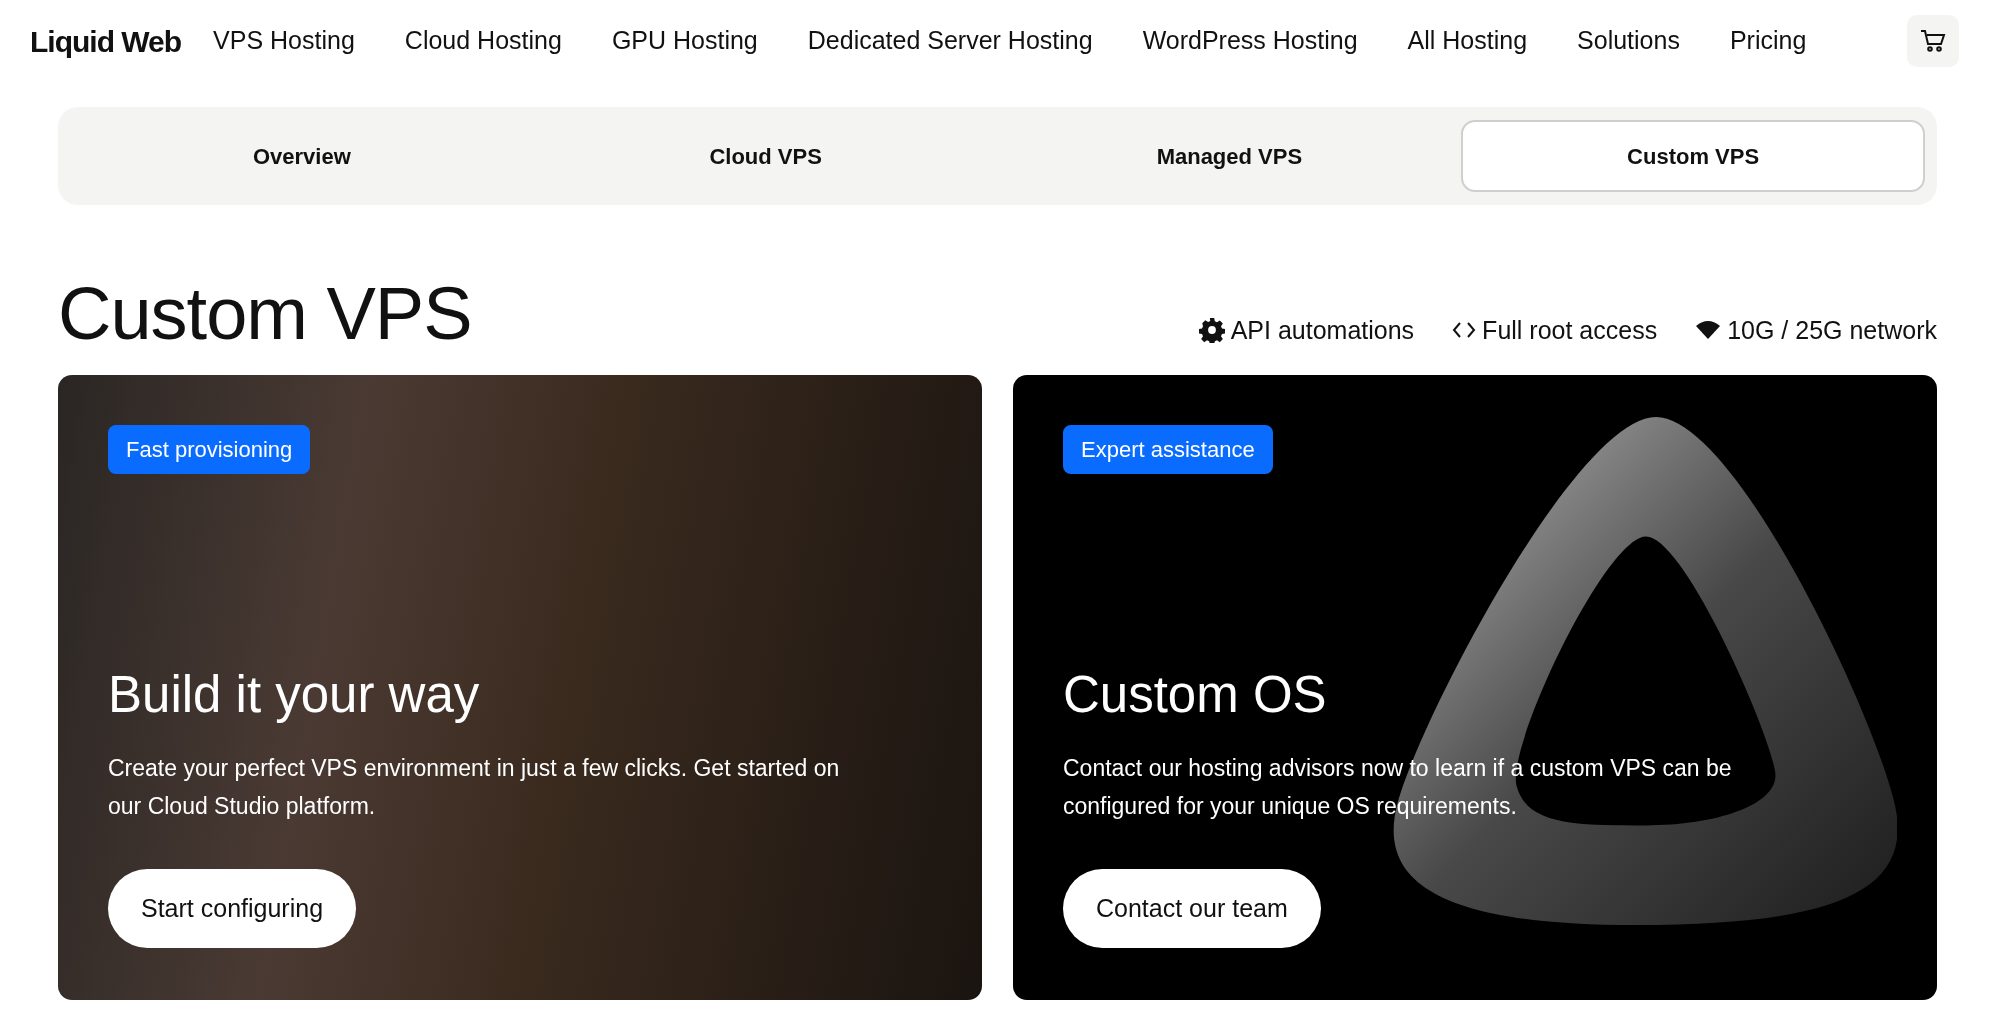 Image resolution: width=1995 pixels, height=1010 pixels. What do you see at coordinates (232, 908) in the screenshot?
I see `cta-button: Start configuring` at bounding box center [232, 908].